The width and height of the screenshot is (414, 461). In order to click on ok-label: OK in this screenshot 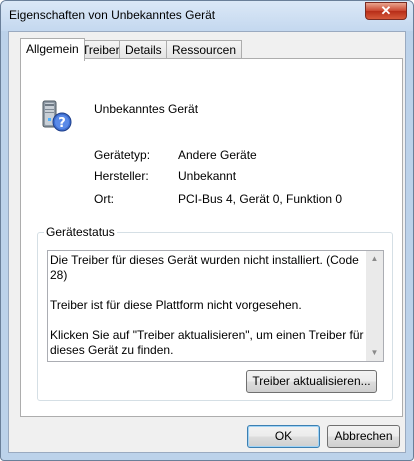, I will do `click(283, 436)`.